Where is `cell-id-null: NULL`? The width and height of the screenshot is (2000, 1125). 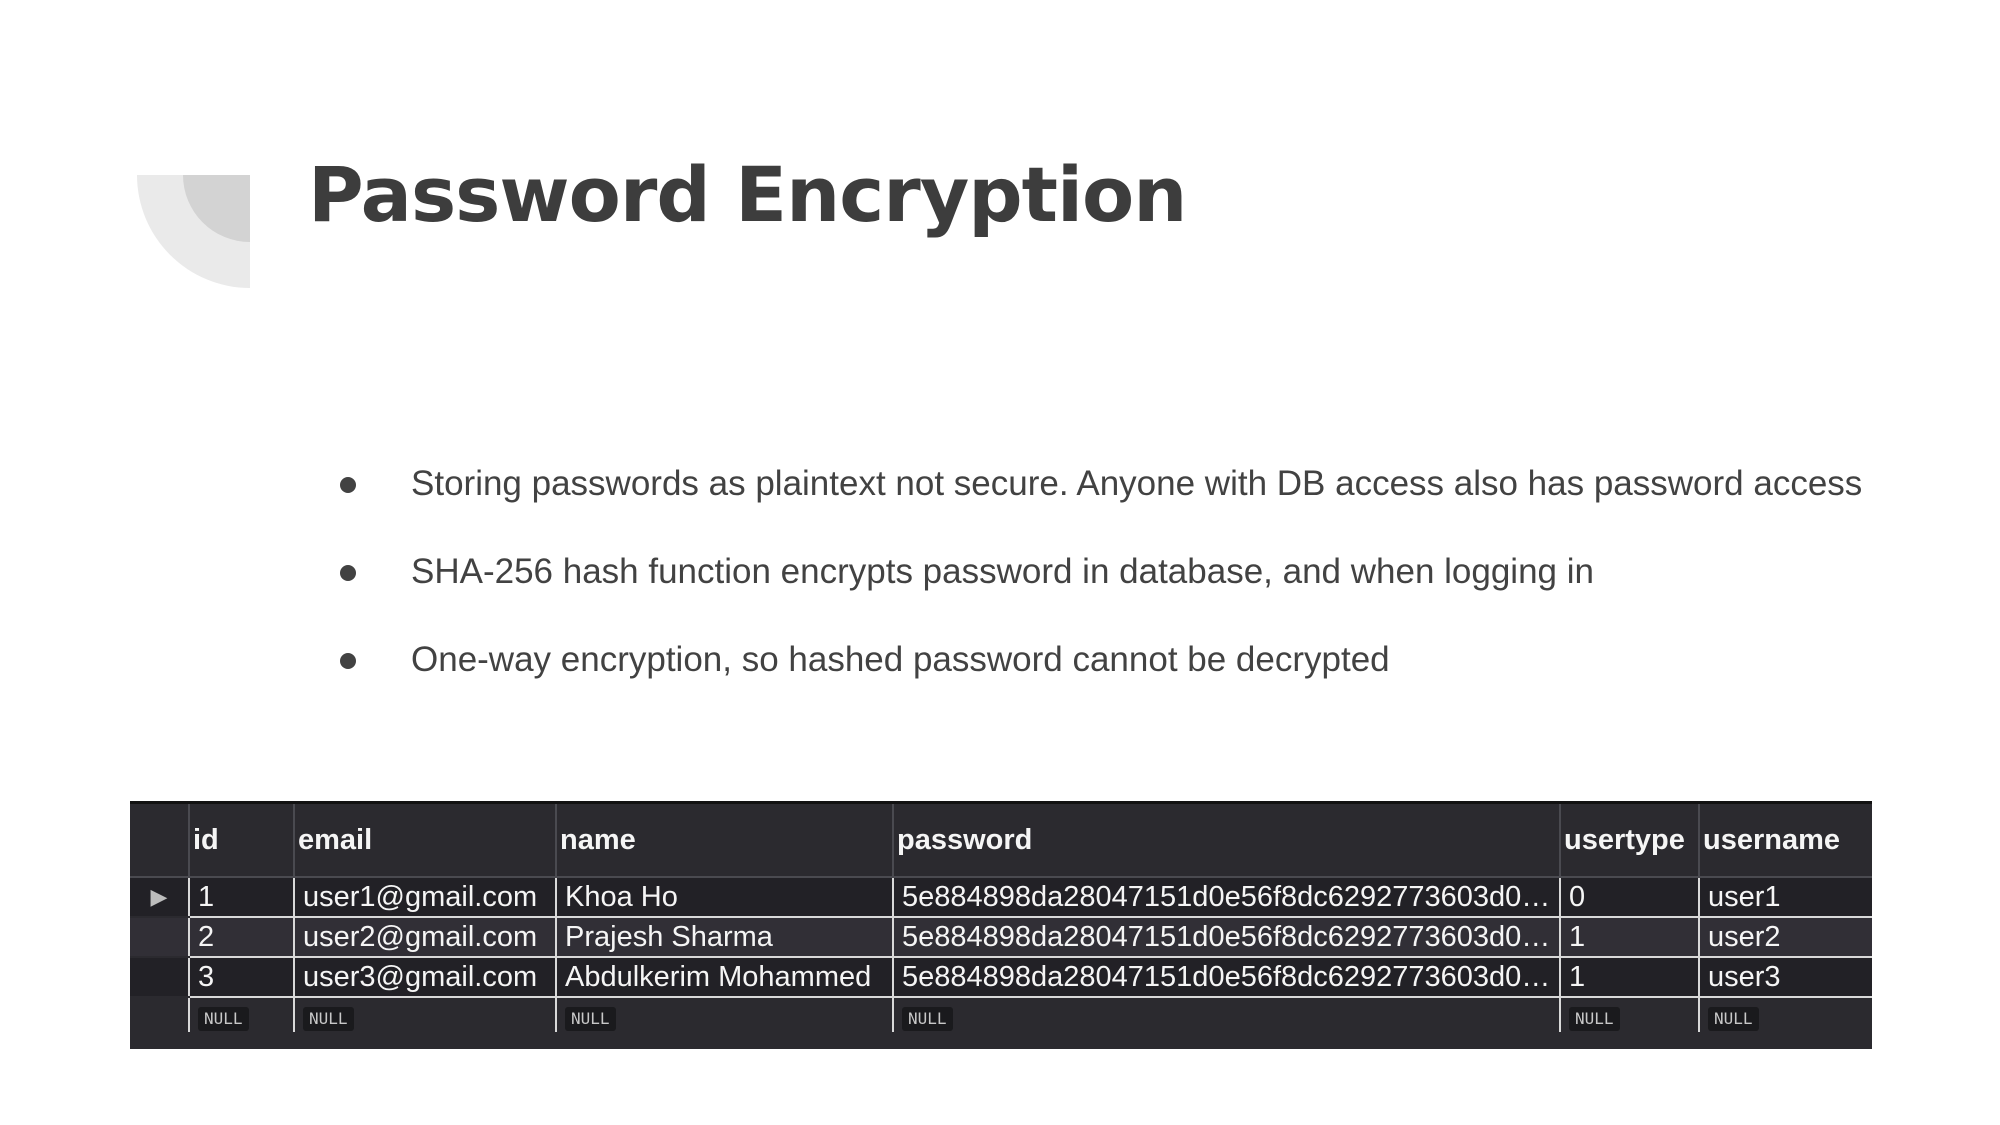 cell-id-null: NULL is located at coordinates (241, 1014).